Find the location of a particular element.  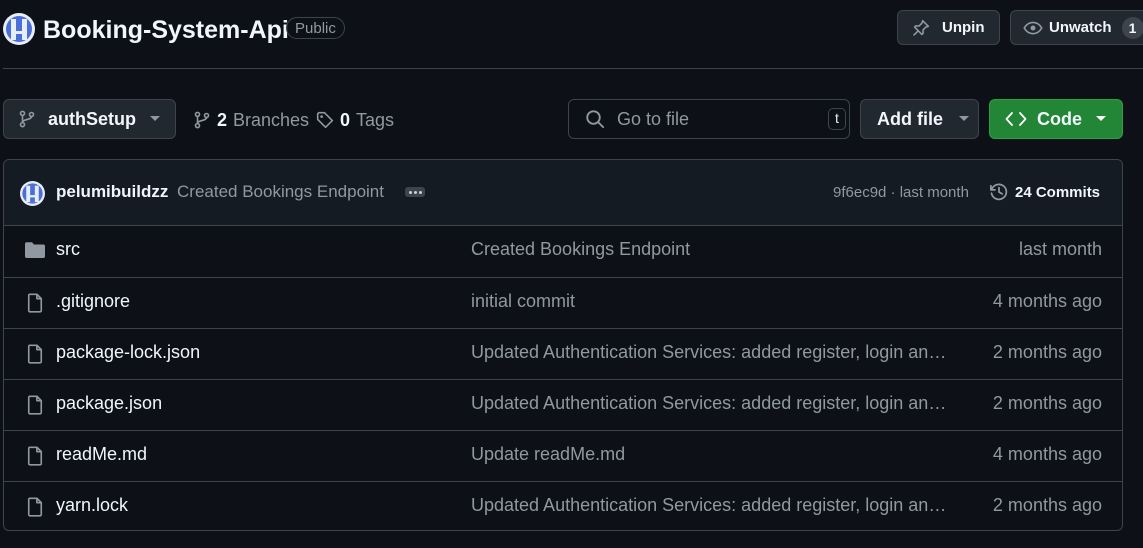

file-updated-time: last month is located at coordinates (1060, 249).